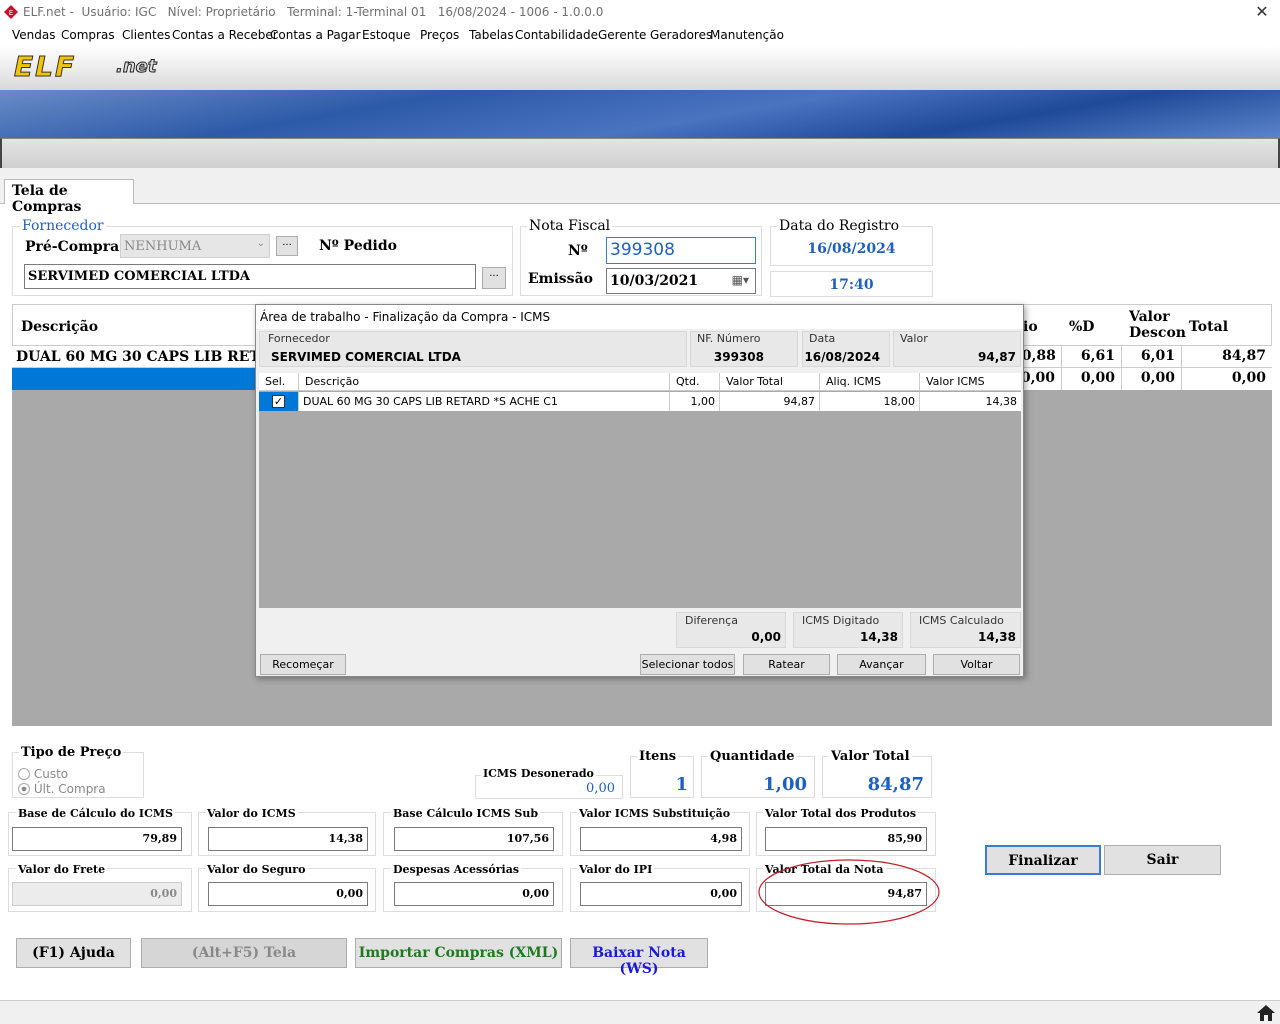  Describe the element at coordinates (288, 894) in the screenshot. I see `seguro-input: 0,00` at that location.